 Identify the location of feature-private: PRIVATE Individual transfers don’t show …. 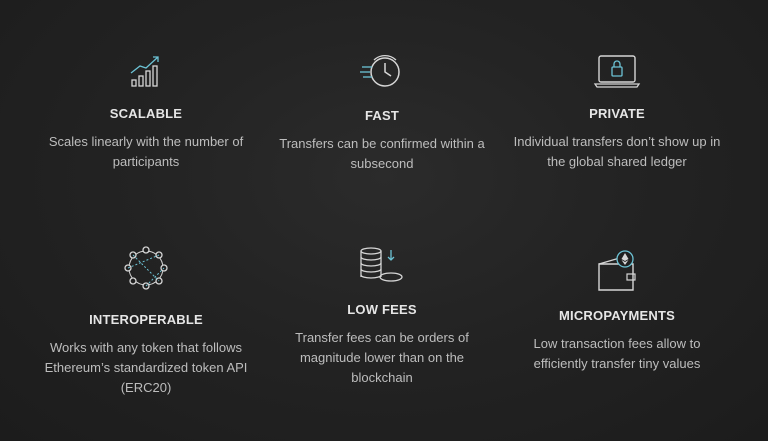
(617, 112).